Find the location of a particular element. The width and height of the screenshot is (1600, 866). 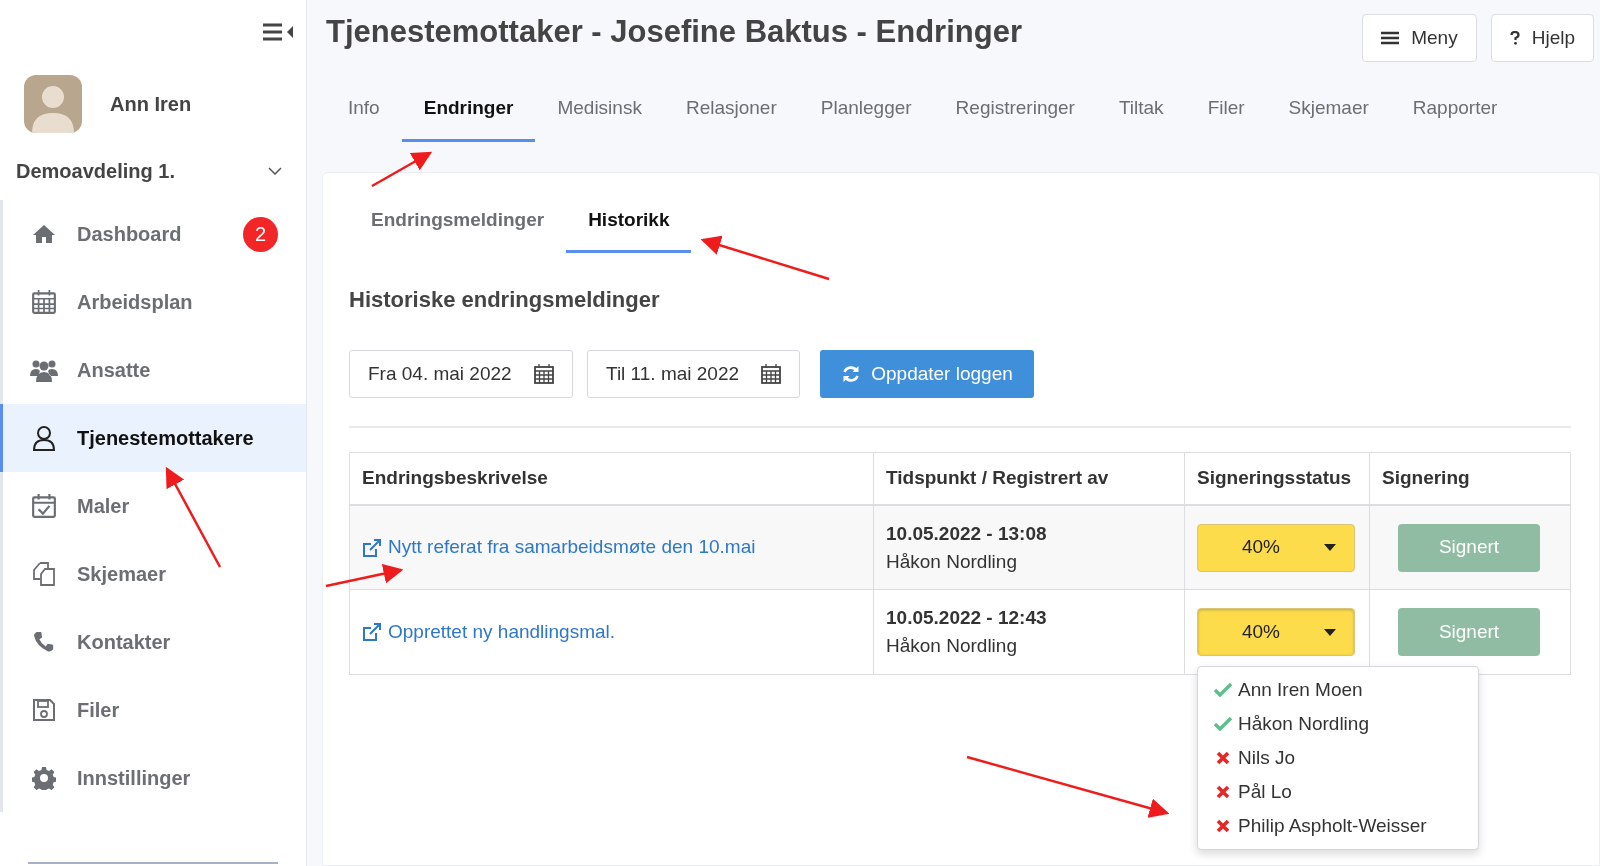

column-header: Tidspunkt / Registrert av is located at coordinates (1029, 478).